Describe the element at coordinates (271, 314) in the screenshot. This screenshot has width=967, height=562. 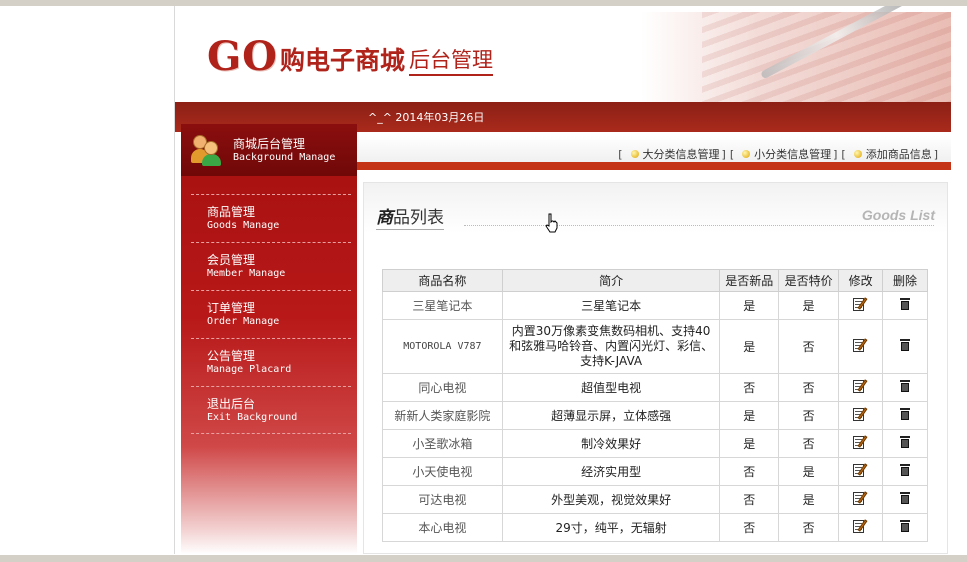
I see `sidebar-item-orders: 订单管理 Order Manage` at that location.